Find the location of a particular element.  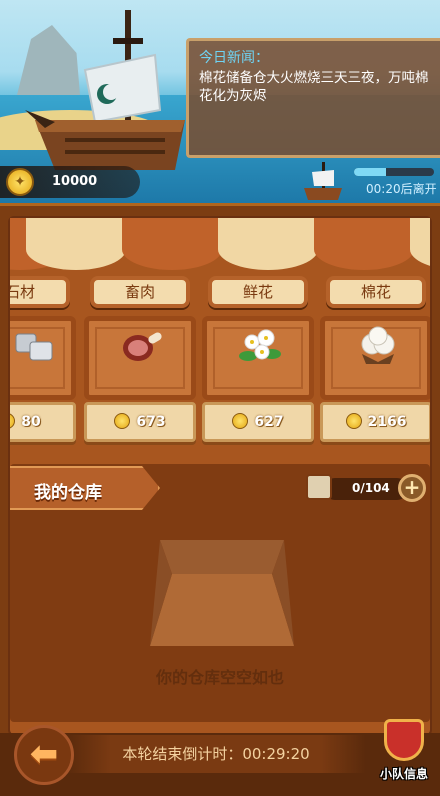

empty-warehouse-text: 你的仓库空空如也 is located at coordinates (219, 677).